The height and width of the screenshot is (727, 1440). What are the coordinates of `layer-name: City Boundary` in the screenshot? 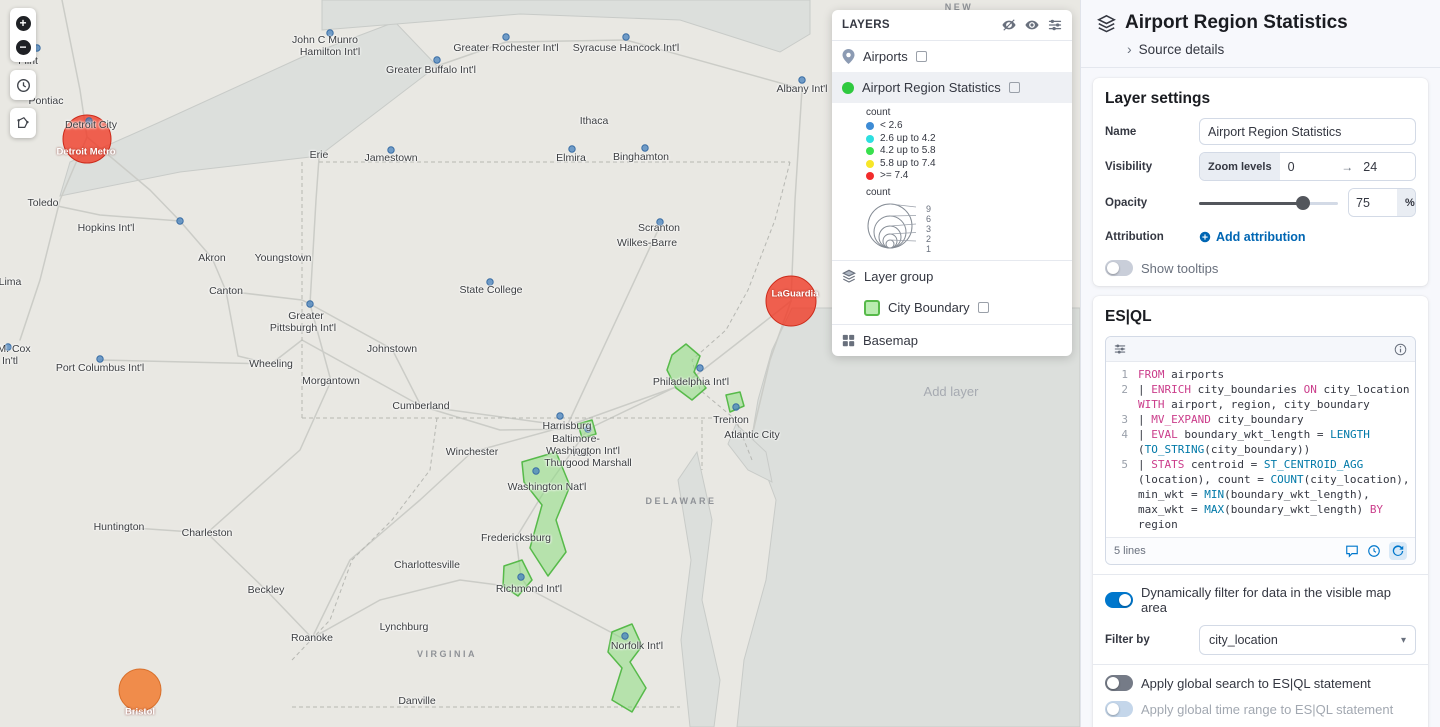 It's located at (929, 307).